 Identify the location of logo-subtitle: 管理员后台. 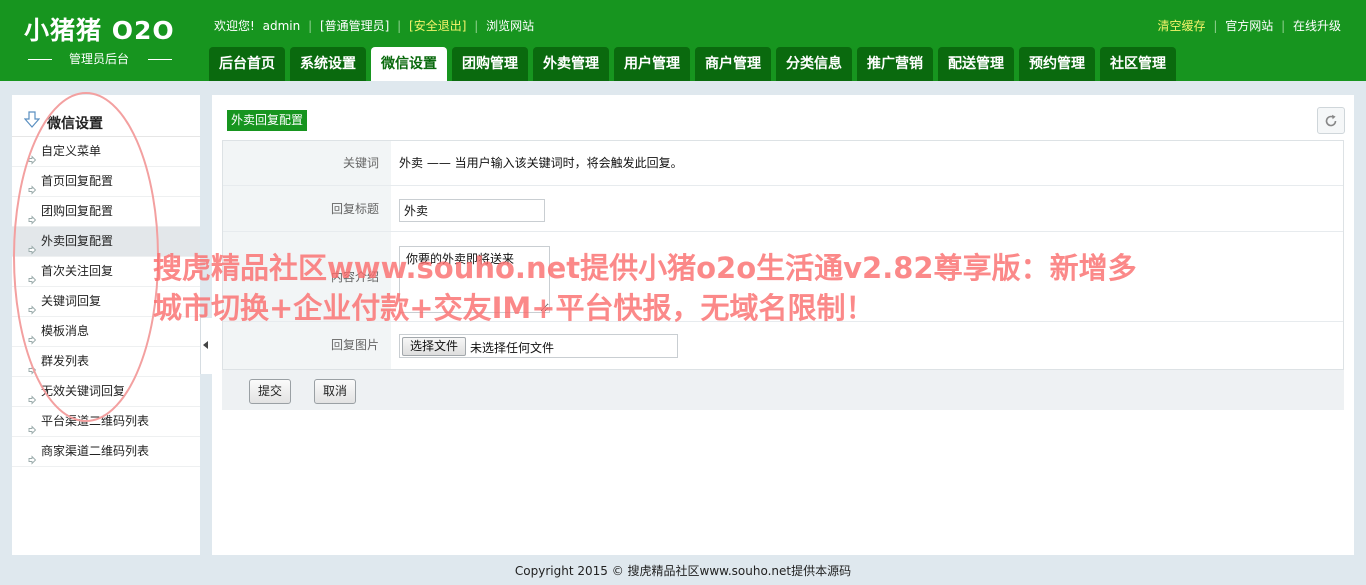
(99, 59).